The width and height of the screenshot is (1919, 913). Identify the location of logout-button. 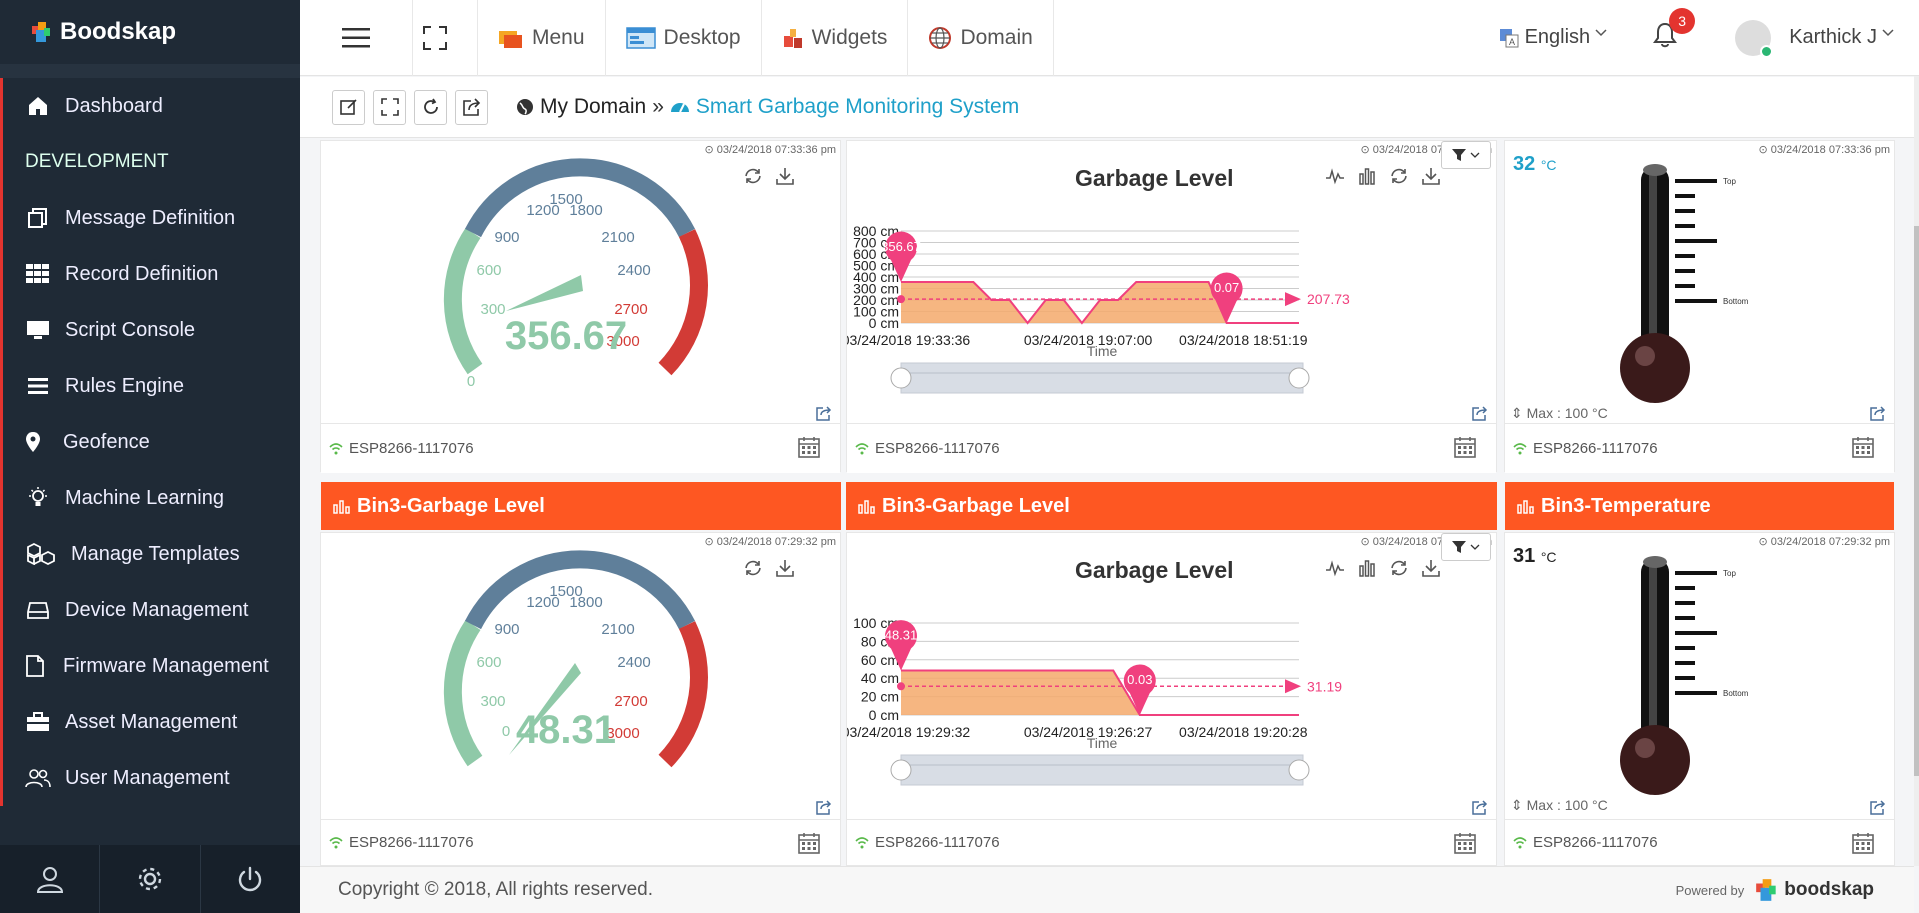
(250, 879).